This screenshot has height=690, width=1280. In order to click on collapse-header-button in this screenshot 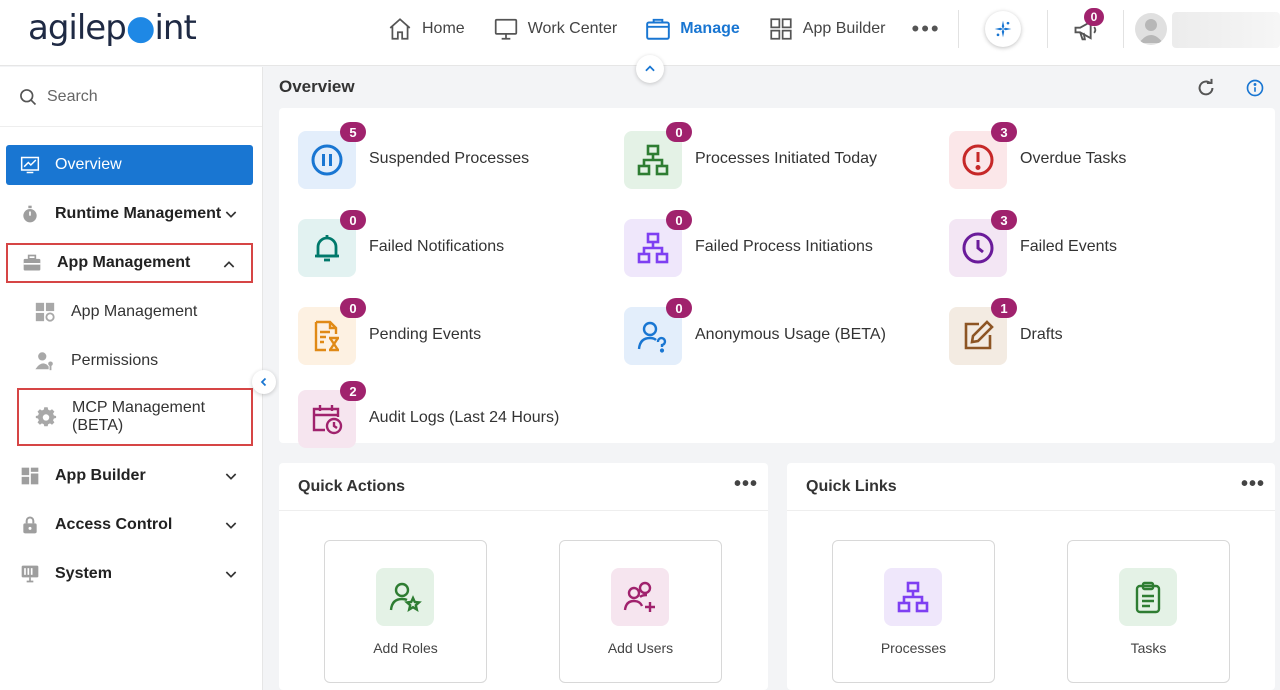, I will do `click(650, 69)`.